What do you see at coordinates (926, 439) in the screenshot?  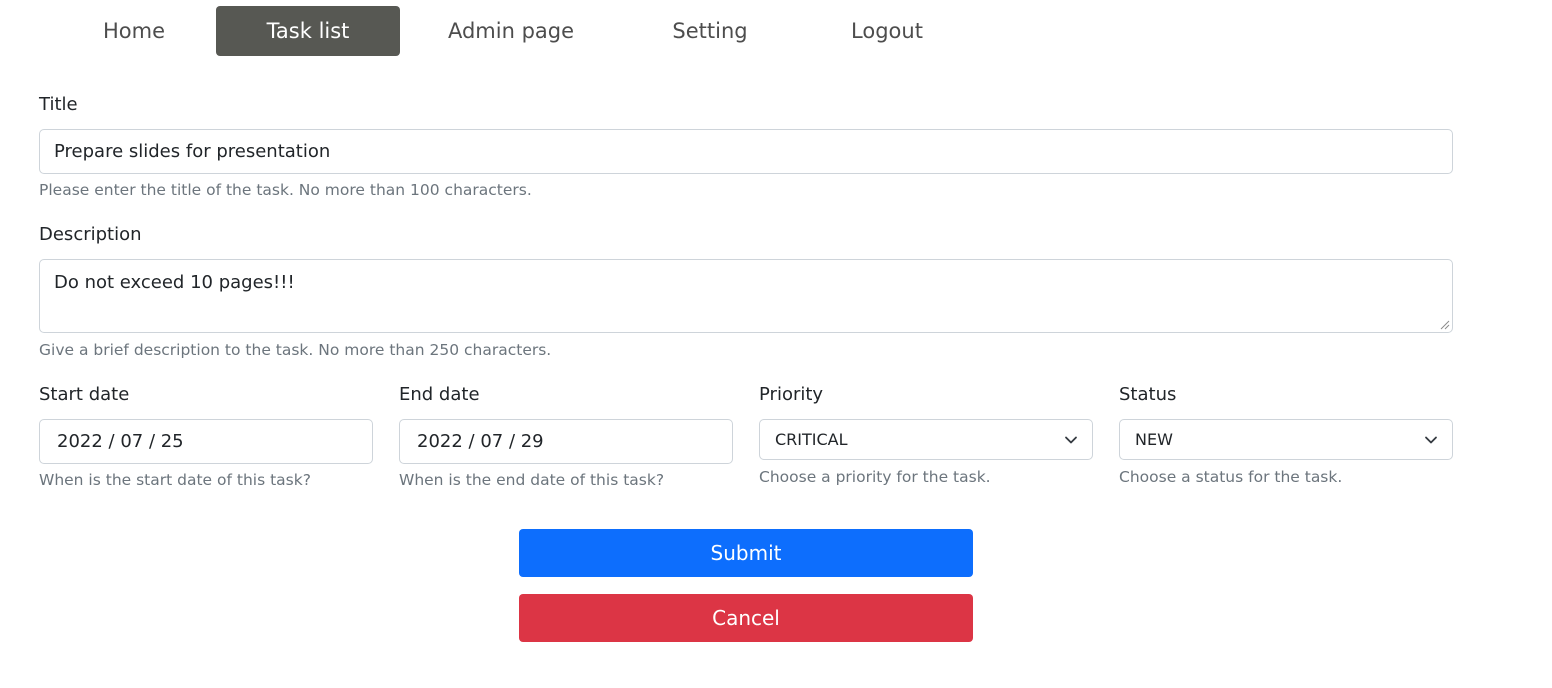 I see `priority-select: CRITICAL` at bounding box center [926, 439].